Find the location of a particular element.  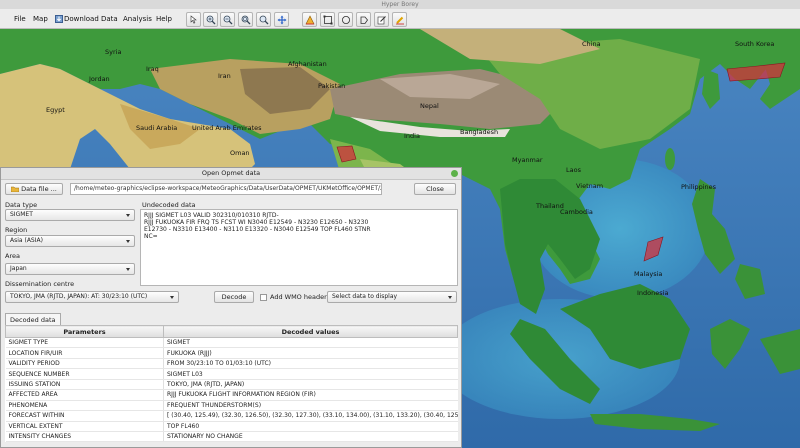

table-row: PHENOMENA FREQUENT THUNDERSTORM(S) is located at coordinates (231, 406).